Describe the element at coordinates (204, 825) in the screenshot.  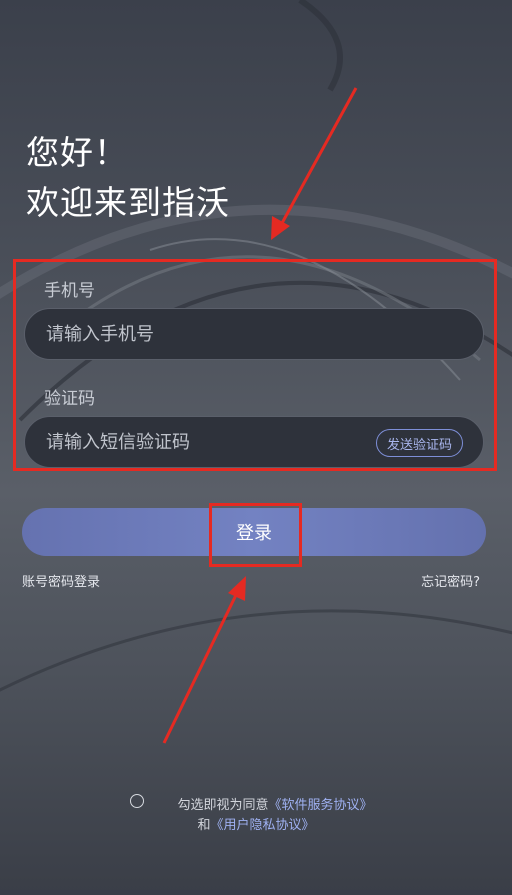
I see `agreement-and: 和` at that location.